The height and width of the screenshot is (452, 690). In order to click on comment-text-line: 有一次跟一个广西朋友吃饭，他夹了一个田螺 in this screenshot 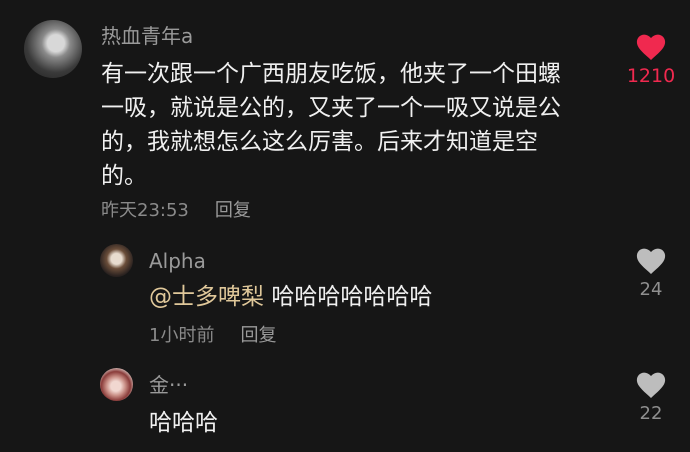, I will do `click(331, 74)`.